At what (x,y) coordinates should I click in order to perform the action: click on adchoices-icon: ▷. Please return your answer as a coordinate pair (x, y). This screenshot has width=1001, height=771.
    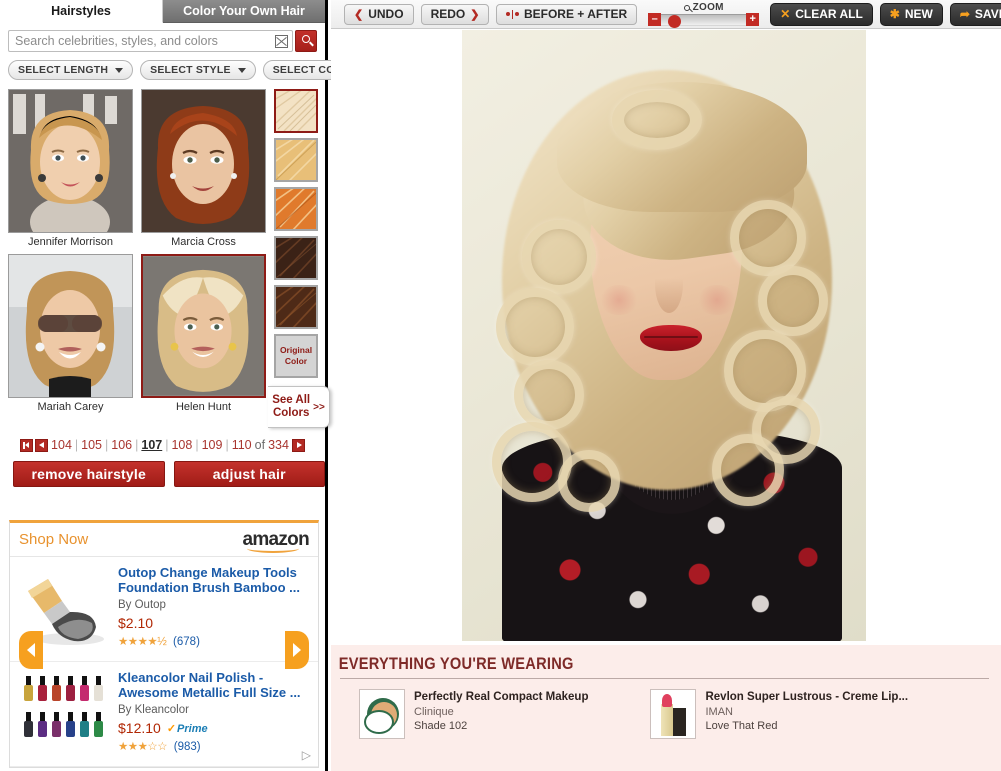
    Looking at the image, I should click on (306, 755).